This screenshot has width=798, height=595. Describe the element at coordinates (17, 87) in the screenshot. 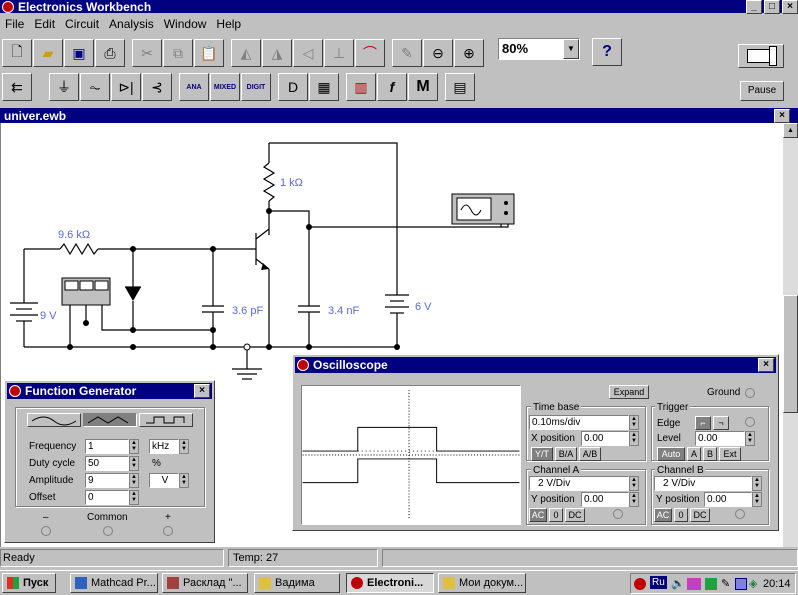

I see `favorites-bin-icon: ⇇` at that location.